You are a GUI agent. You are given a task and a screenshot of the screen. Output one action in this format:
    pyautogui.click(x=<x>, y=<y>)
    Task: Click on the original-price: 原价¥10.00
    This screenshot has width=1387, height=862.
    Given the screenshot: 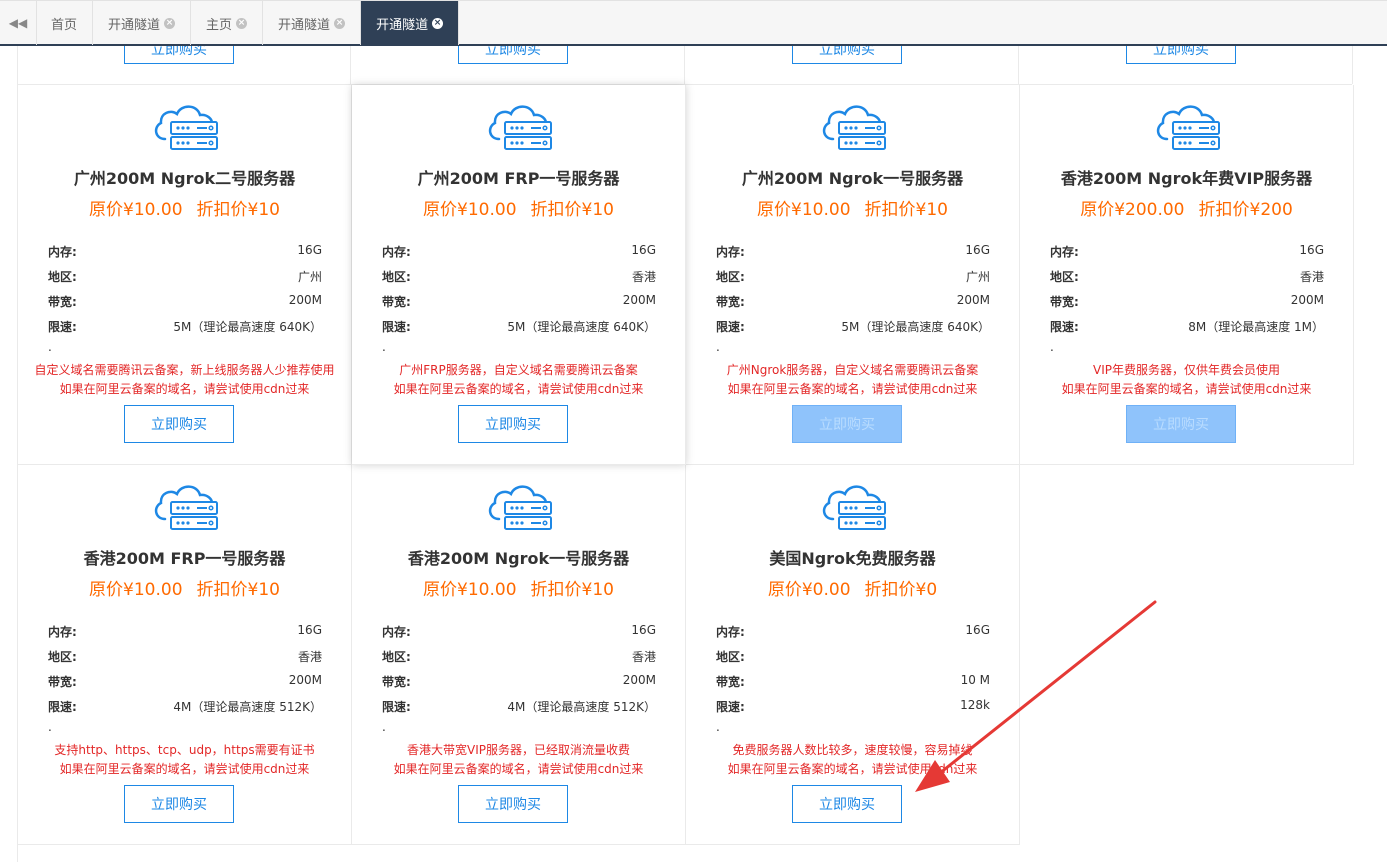 What is the action you would take?
    pyautogui.click(x=470, y=210)
    